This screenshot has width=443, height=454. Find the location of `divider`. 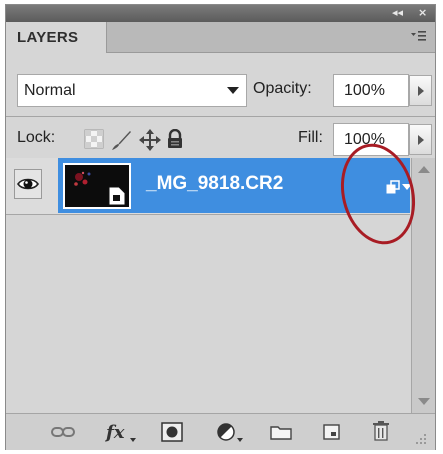

divider is located at coordinates (220, 116).